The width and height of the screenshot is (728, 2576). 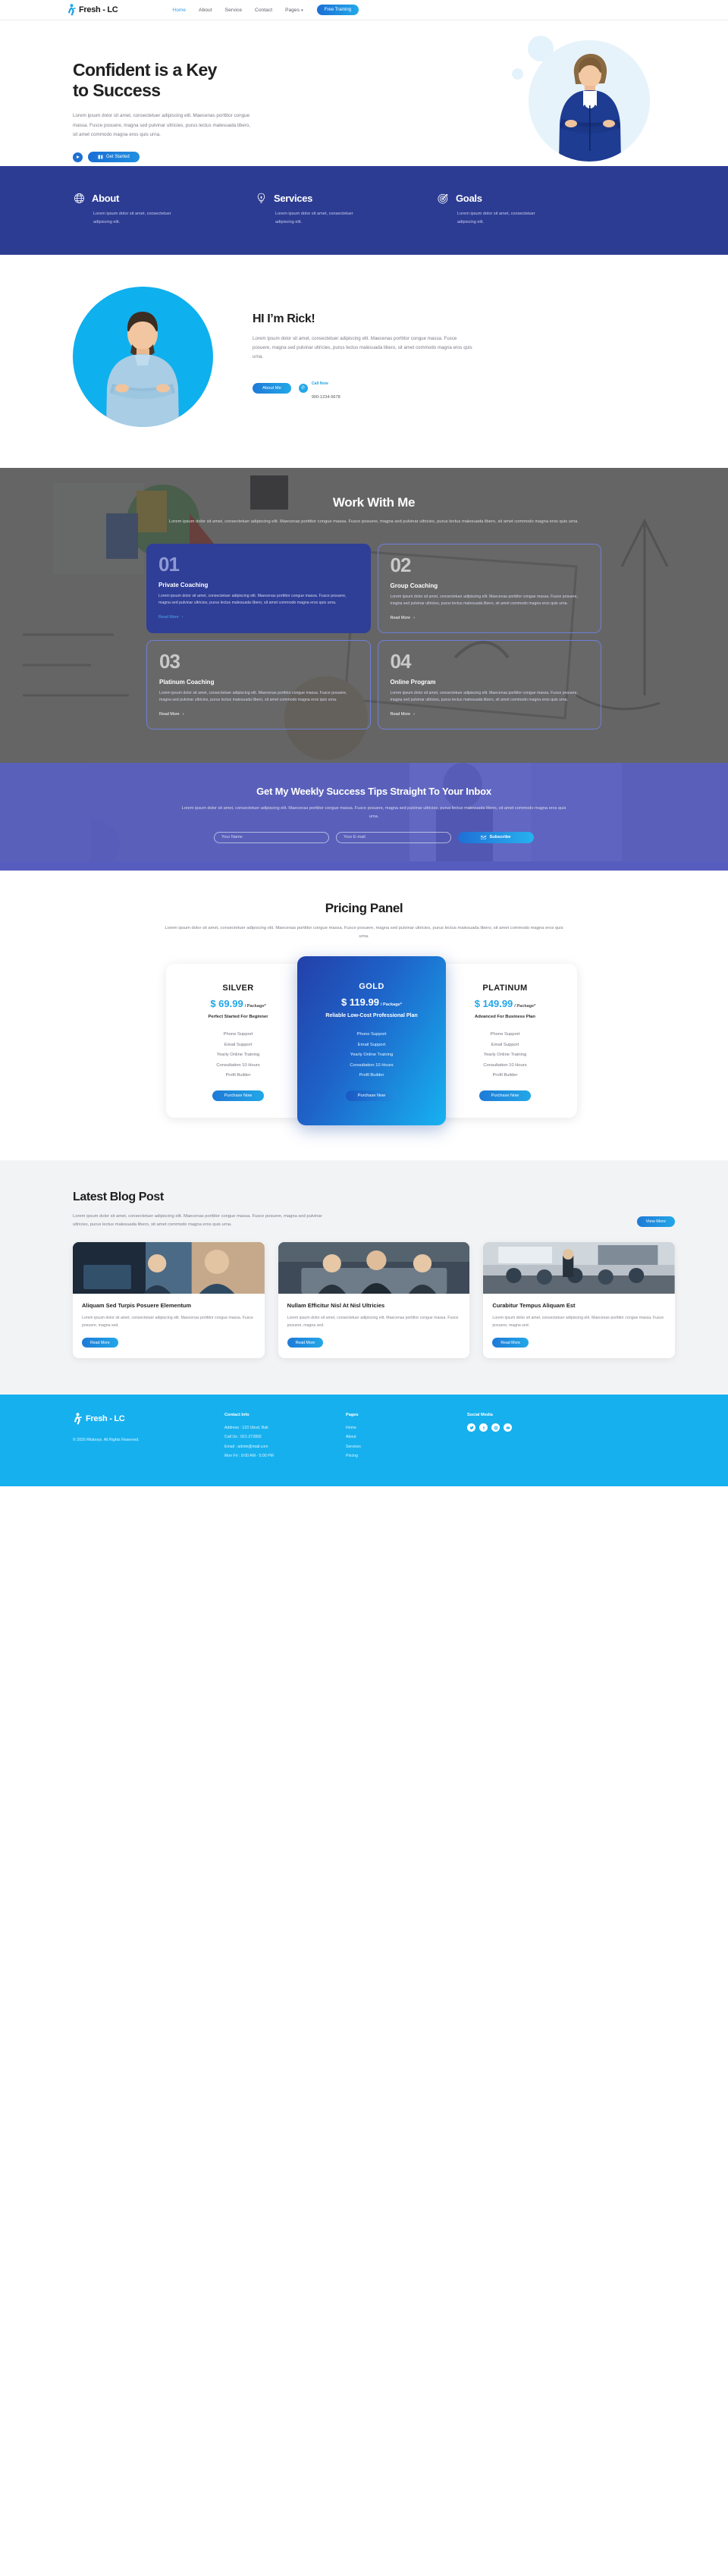 I want to click on plan-price-row: $ 69.99/ Package*, so click(x=238, y=1003).